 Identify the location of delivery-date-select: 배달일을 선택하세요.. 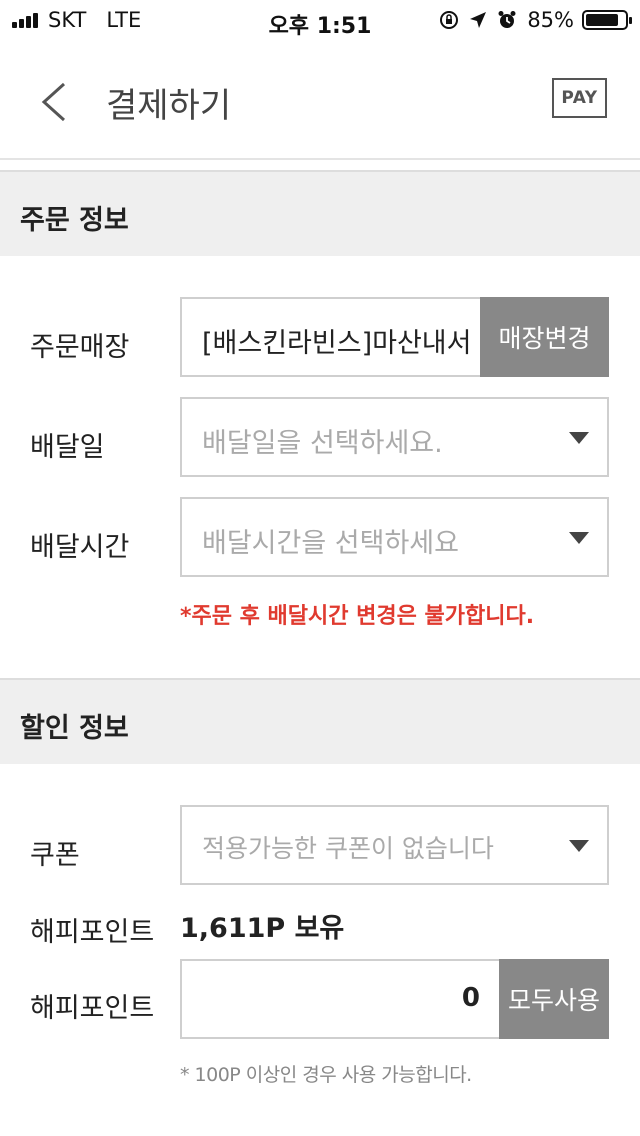
(394, 437).